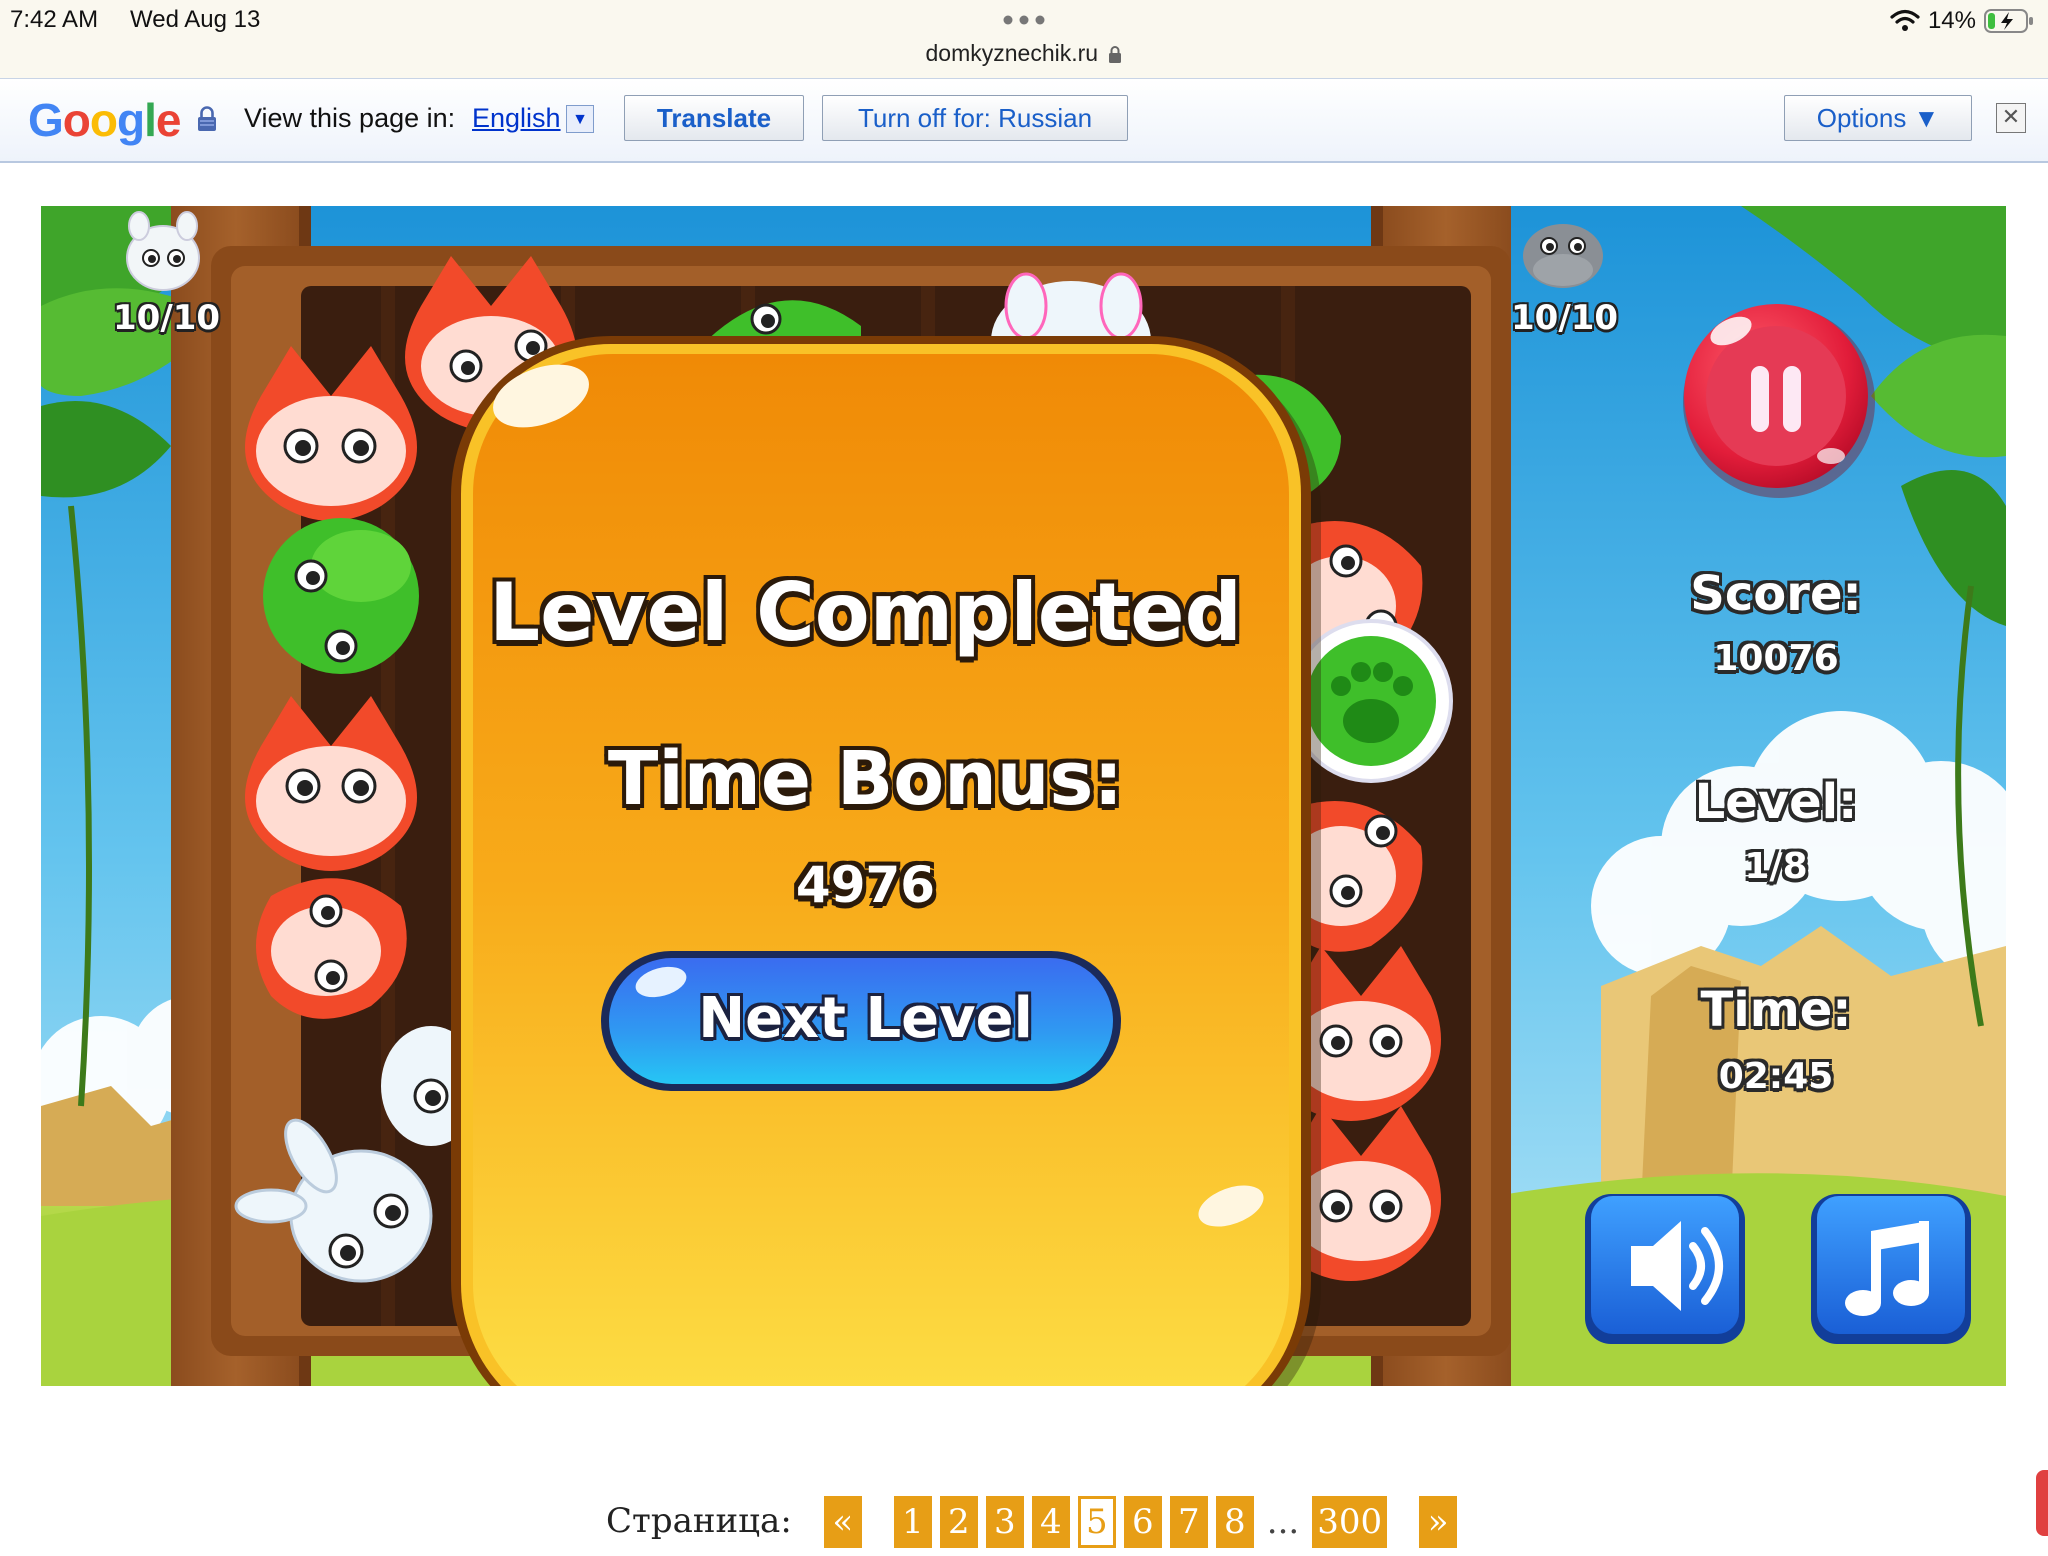  I want to click on translate-button: Translate, so click(714, 118).